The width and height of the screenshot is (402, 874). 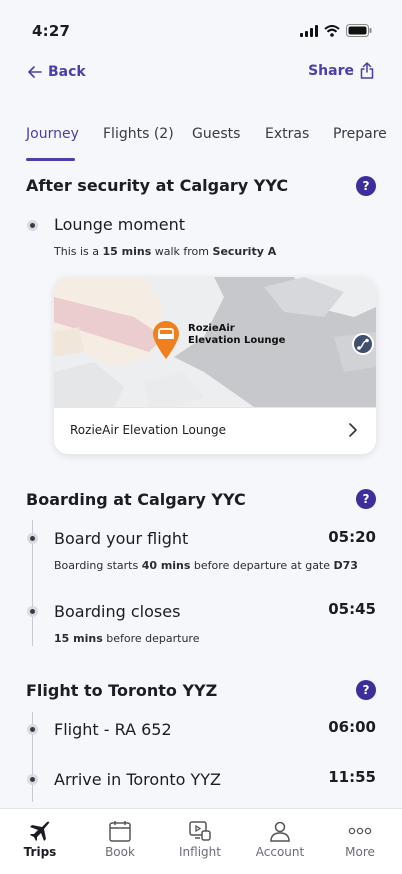 What do you see at coordinates (366, 499) in the screenshot?
I see `help-button-boarding: ?` at bounding box center [366, 499].